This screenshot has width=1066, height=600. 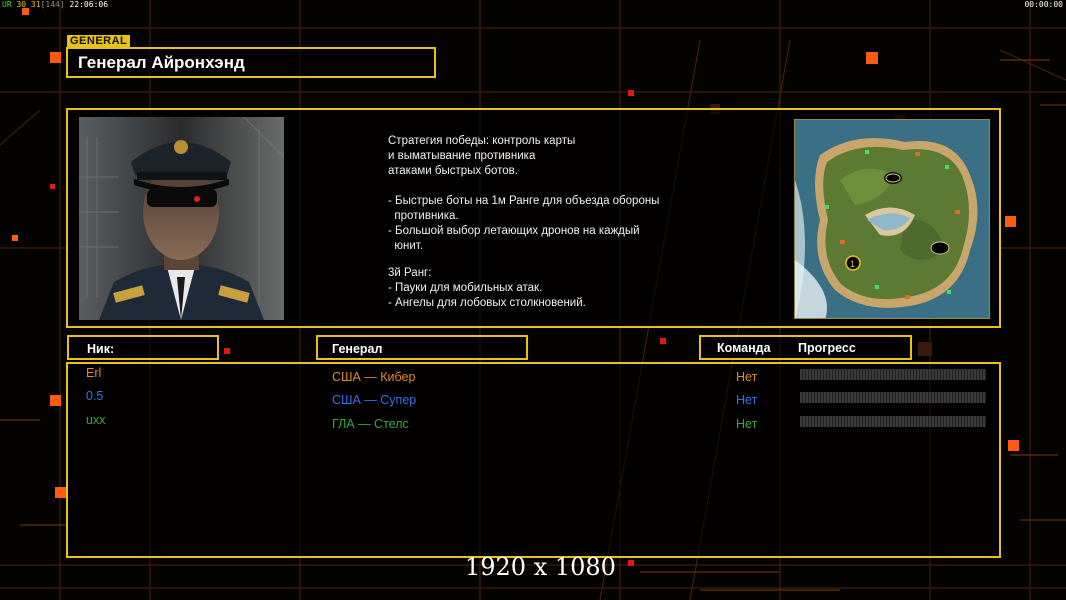 What do you see at coordinates (89, 4) in the screenshot?
I see `hud-clock-left: 22:06:06` at bounding box center [89, 4].